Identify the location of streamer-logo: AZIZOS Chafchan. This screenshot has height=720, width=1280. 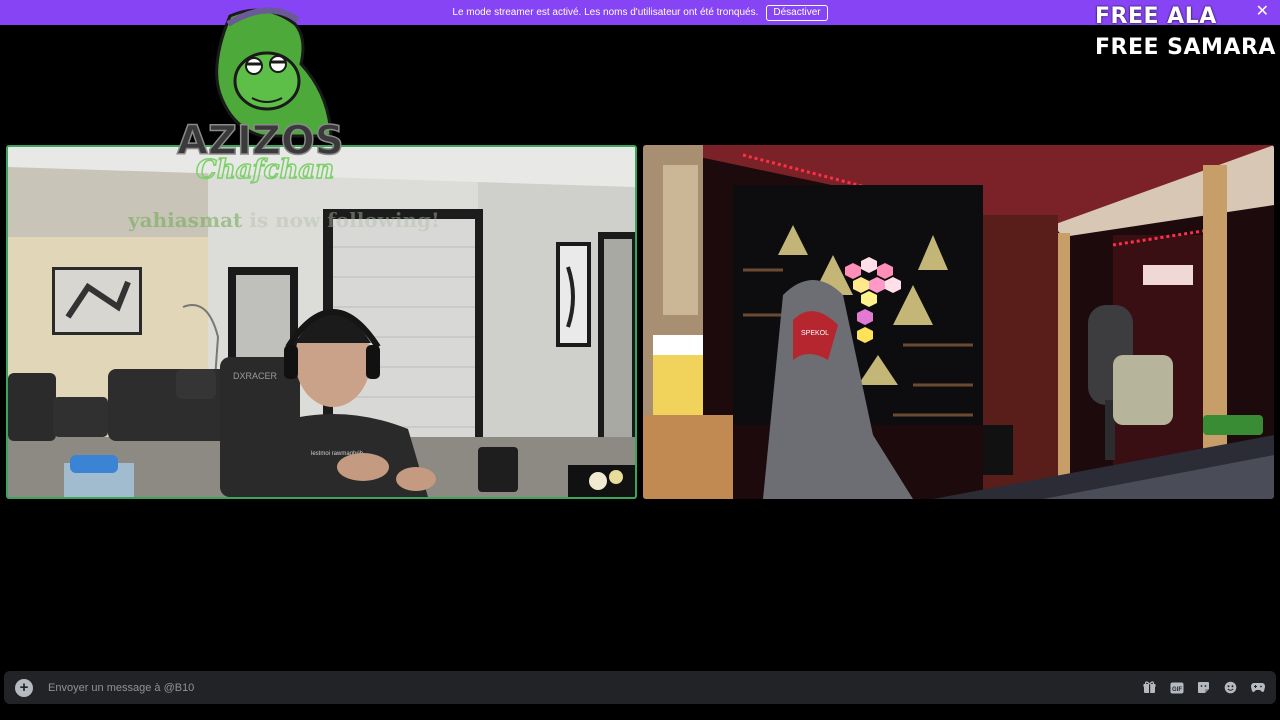
(260, 96).